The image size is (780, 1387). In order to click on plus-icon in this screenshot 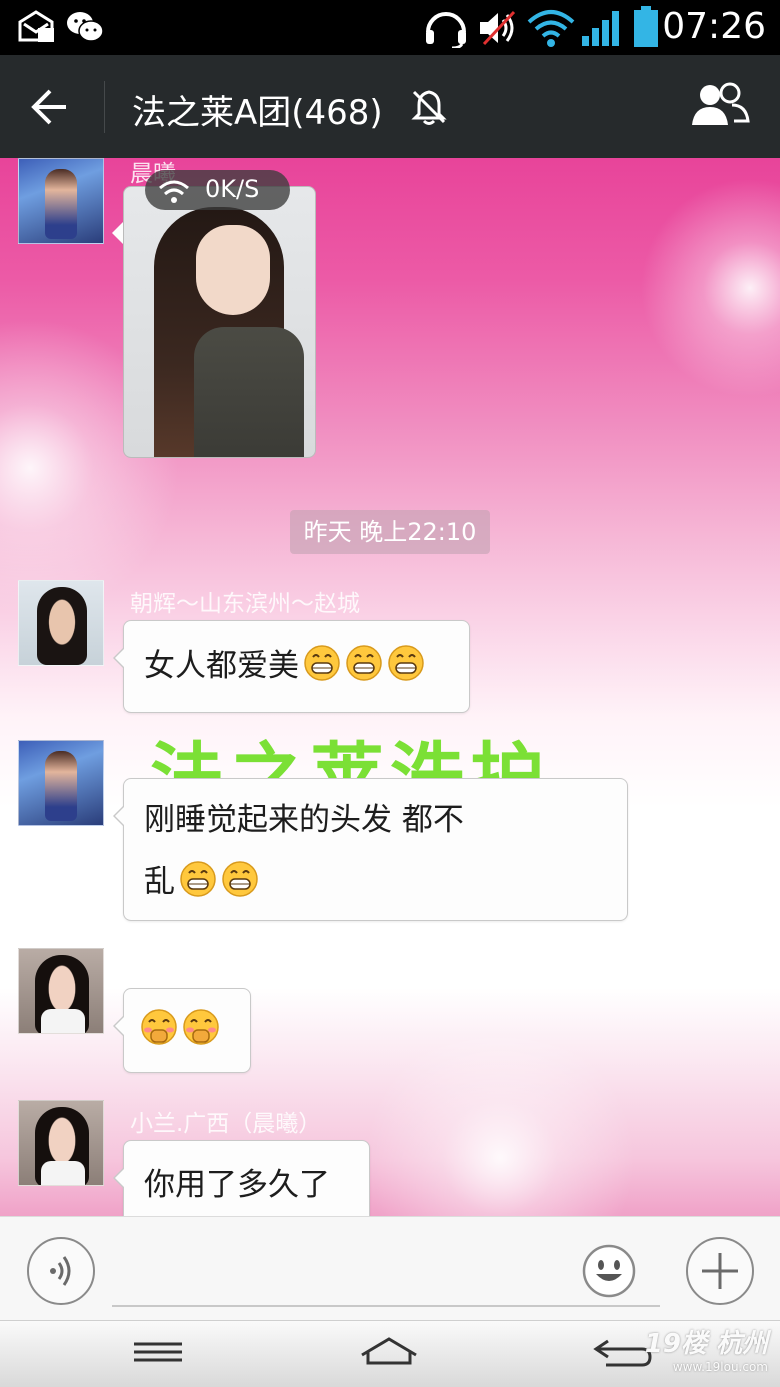, I will do `click(720, 1271)`.